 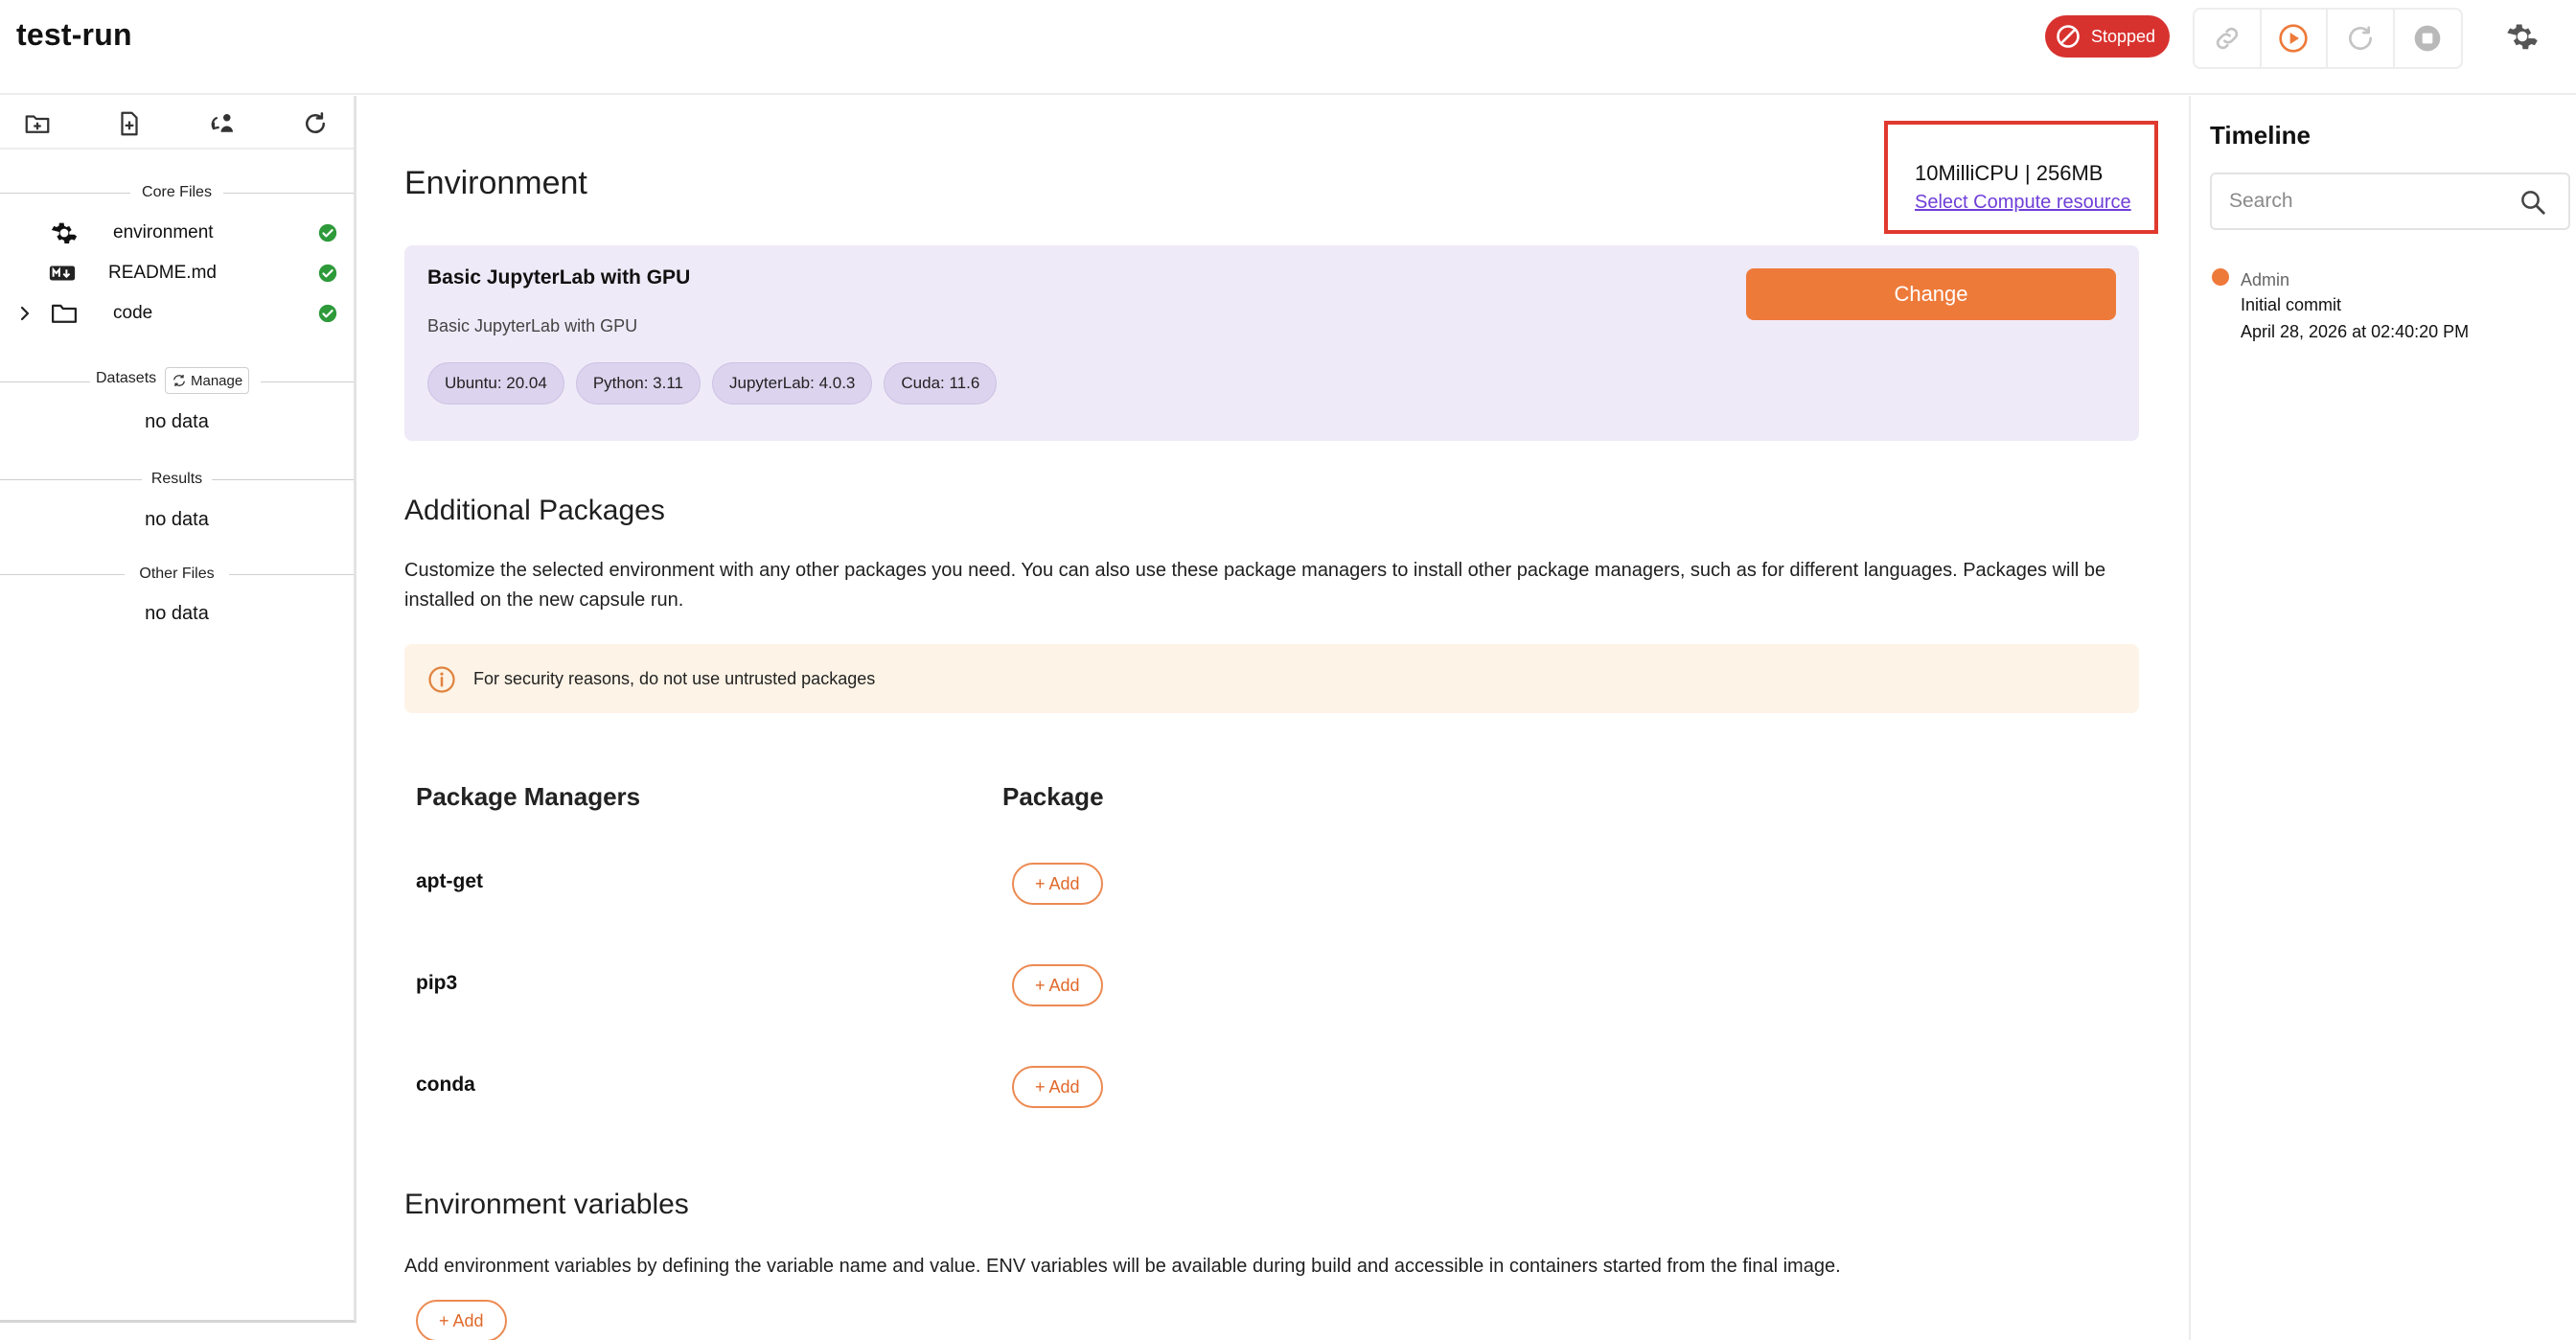 I want to click on add-conda-button: + Add, so click(x=1057, y=1087).